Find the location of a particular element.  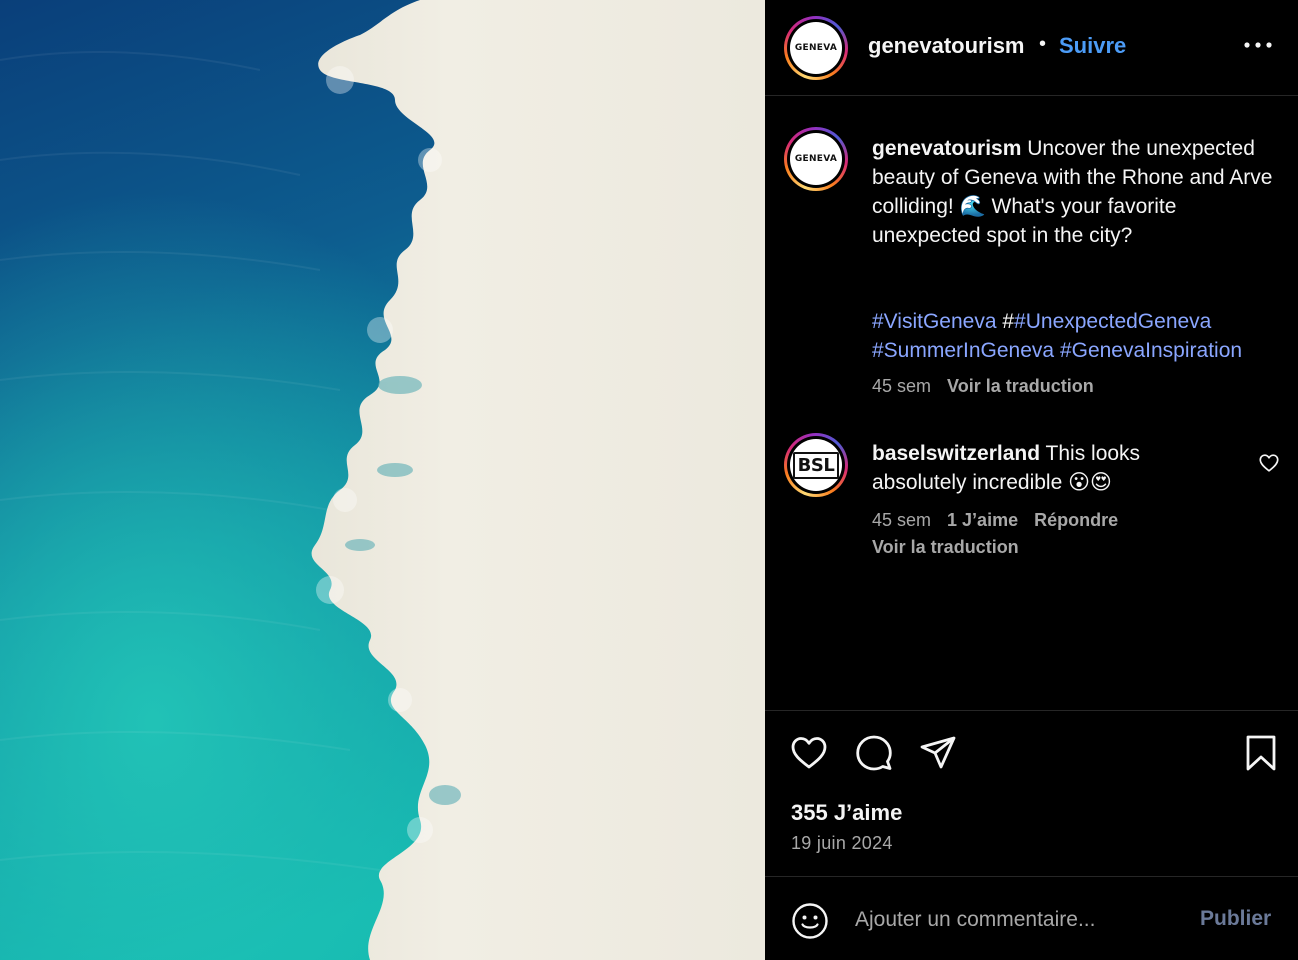

hashtag-genevainspiration: #GenevaInspiration is located at coordinates (1151, 350).